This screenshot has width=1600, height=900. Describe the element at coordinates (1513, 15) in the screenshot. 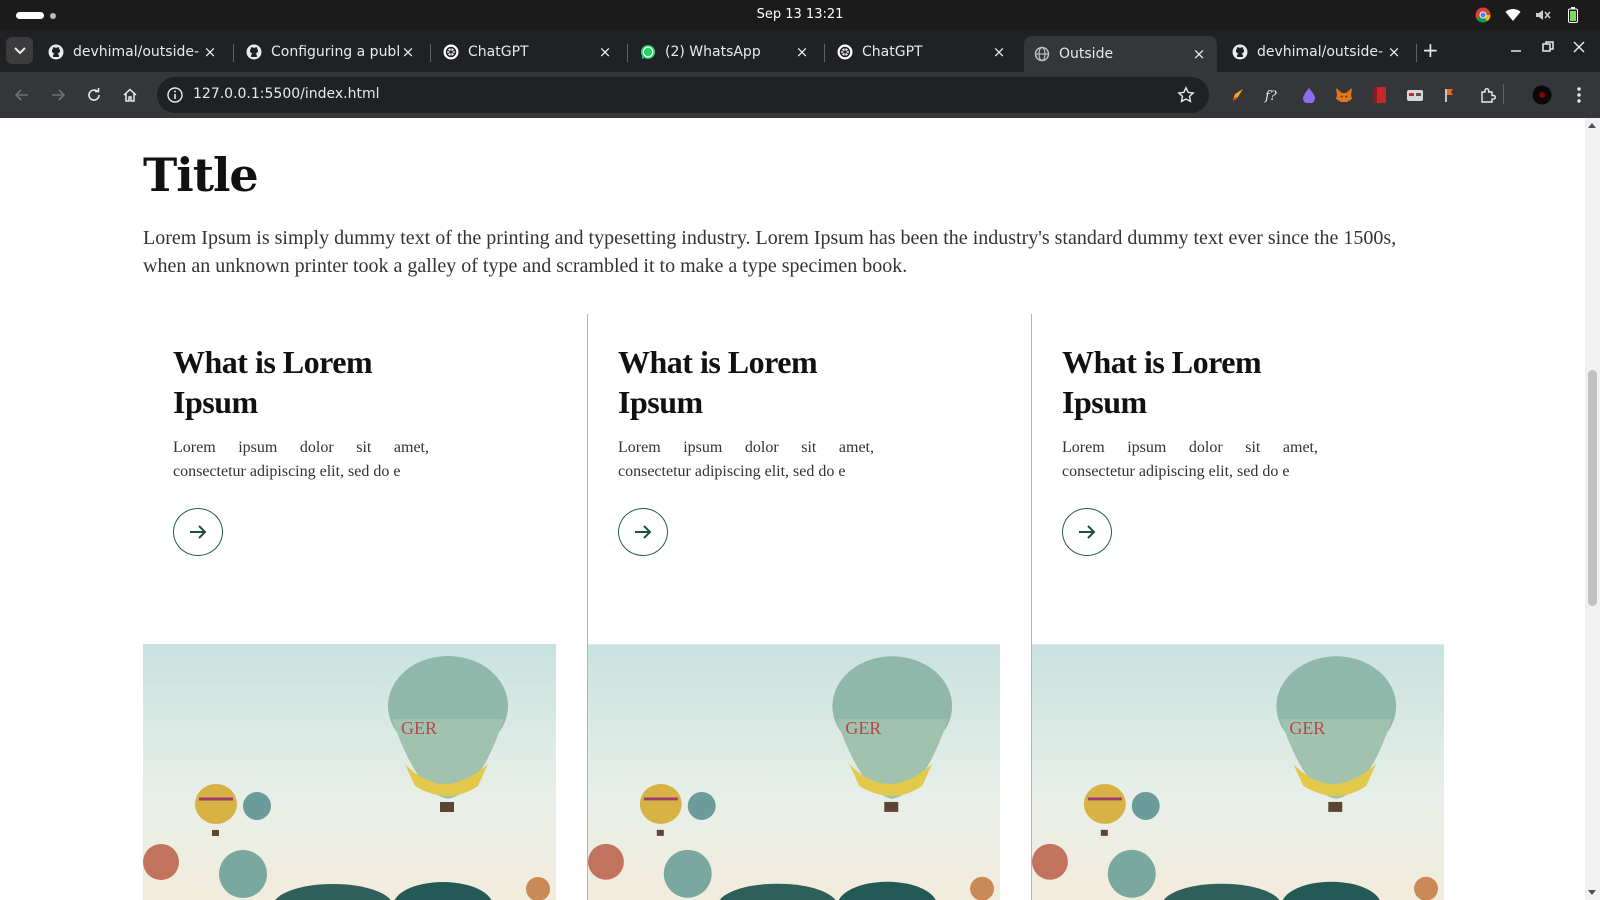

I see `wifi-icon` at that location.